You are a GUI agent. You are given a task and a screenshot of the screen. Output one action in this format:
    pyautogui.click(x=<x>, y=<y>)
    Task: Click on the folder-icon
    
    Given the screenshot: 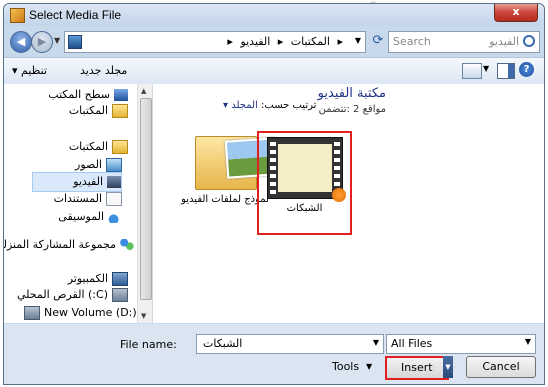 What is the action you would take?
    pyautogui.click(x=236, y=163)
    